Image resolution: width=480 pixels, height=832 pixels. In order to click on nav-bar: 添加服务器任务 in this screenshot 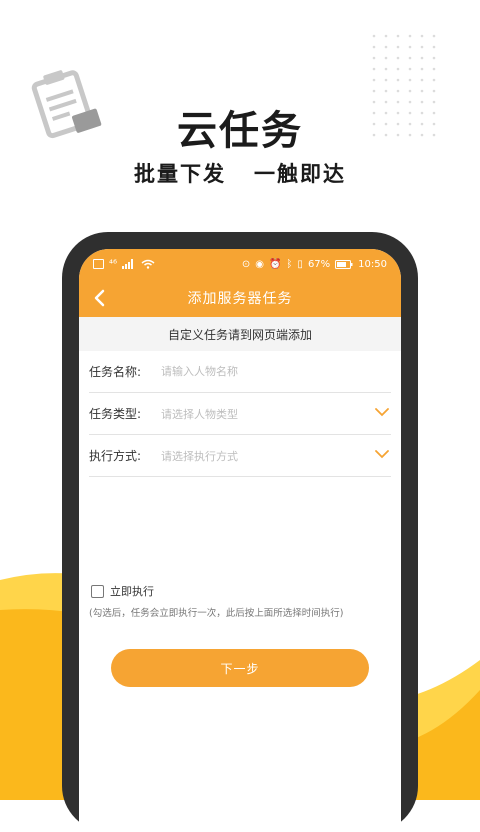, I will do `click(240, 298)`.